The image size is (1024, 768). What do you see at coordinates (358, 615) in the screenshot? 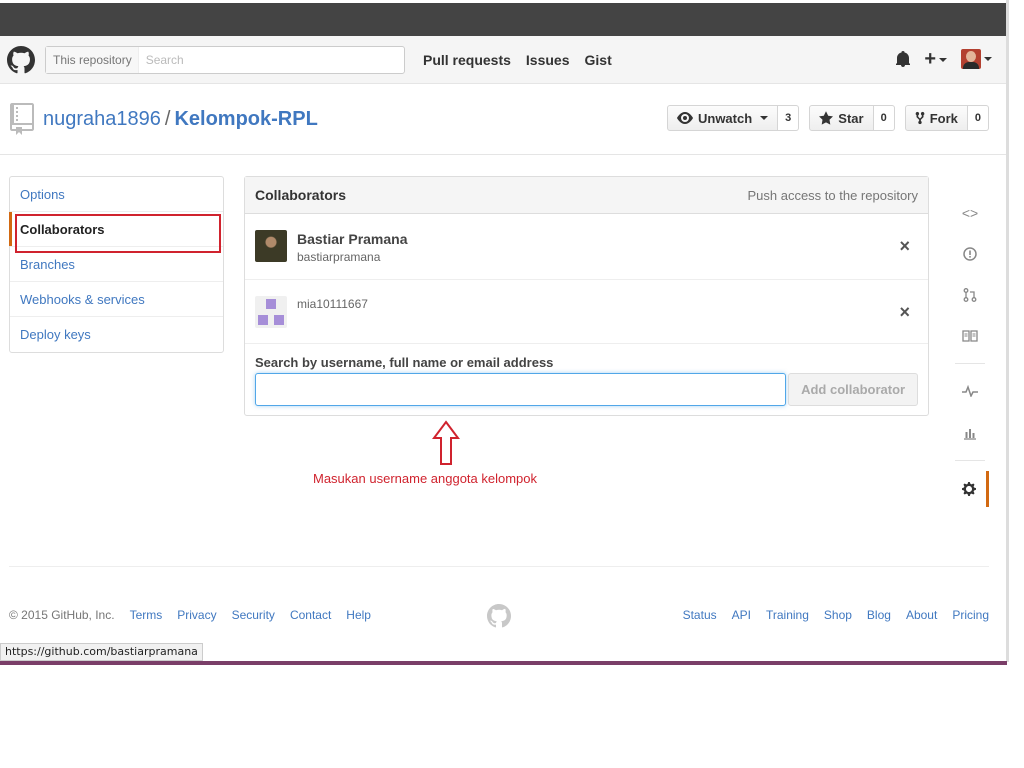
I see `footer-link-help: Help` at bounding box center [358, 615].